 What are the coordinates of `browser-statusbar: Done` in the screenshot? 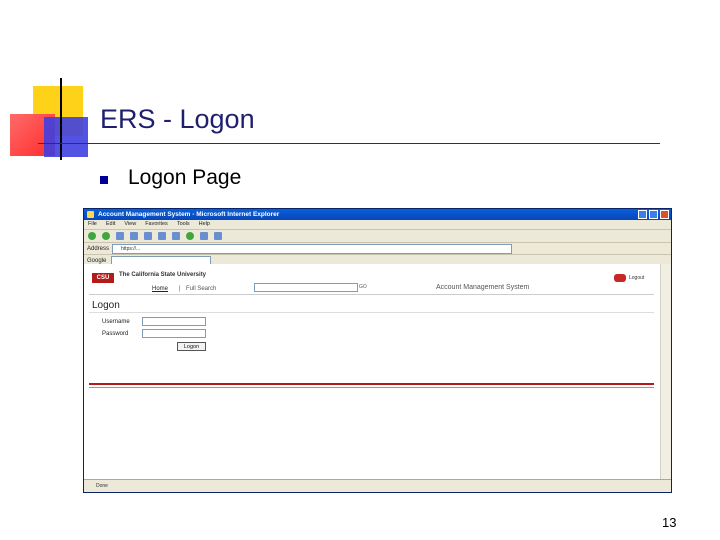 It's located at (377, 485).